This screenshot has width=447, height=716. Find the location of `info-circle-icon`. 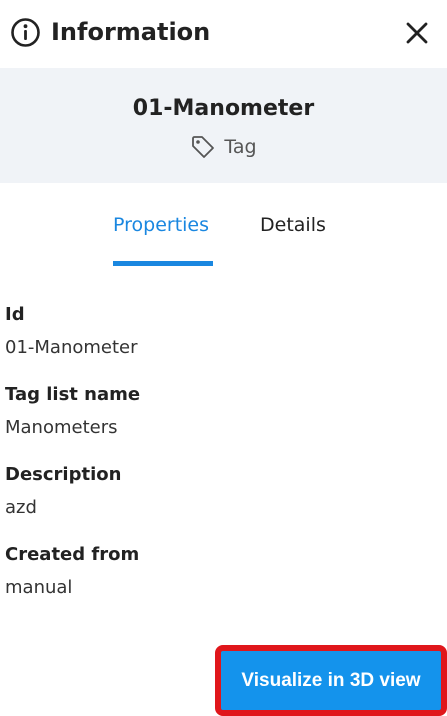

info-circle-icon is located at coordinates (25, 32).